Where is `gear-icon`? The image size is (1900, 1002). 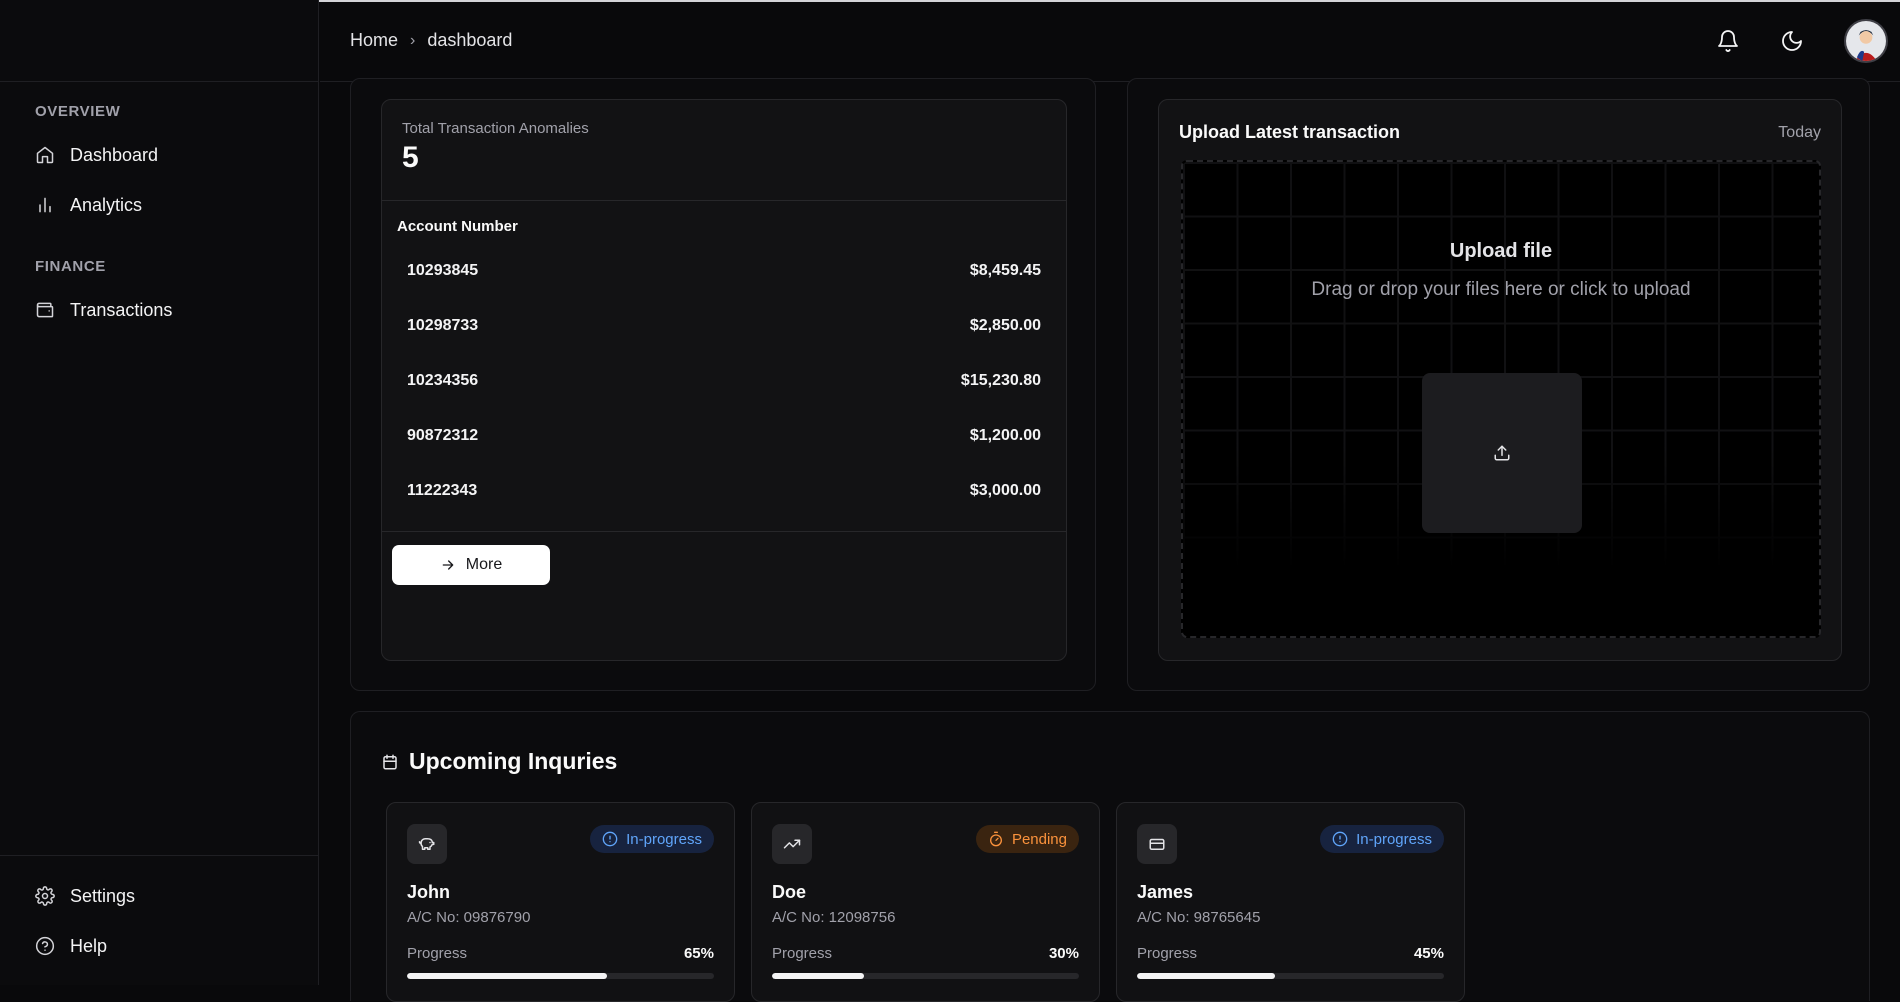 gear-icon is located at coordinates (45, 896).